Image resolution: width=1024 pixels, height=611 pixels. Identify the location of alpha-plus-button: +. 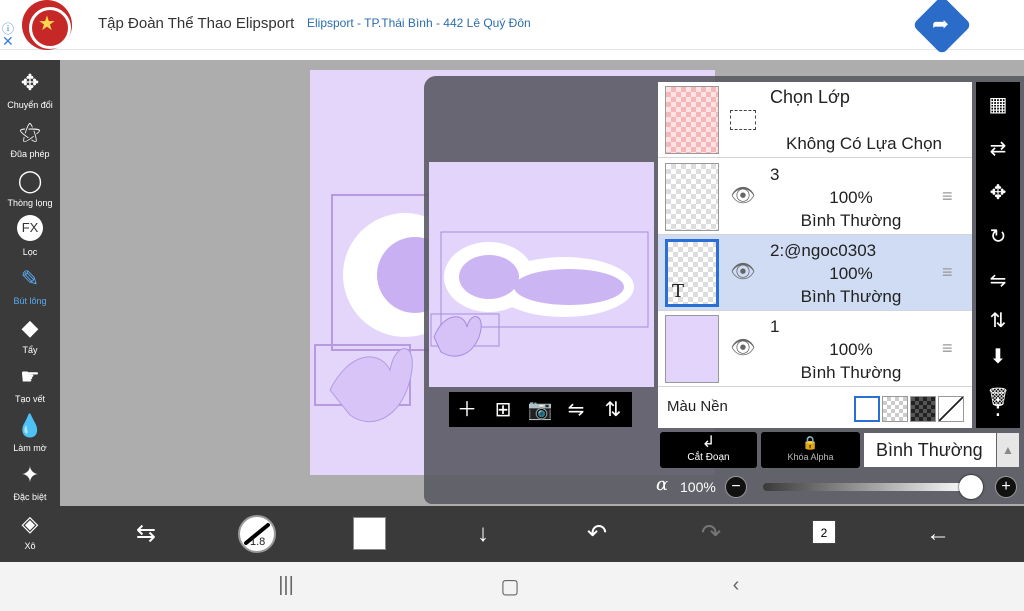
(1006, 487).